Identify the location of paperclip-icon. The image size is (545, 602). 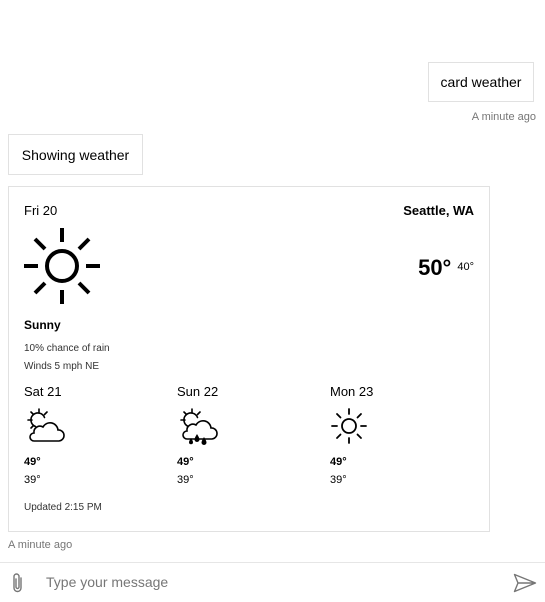
(18, 583).